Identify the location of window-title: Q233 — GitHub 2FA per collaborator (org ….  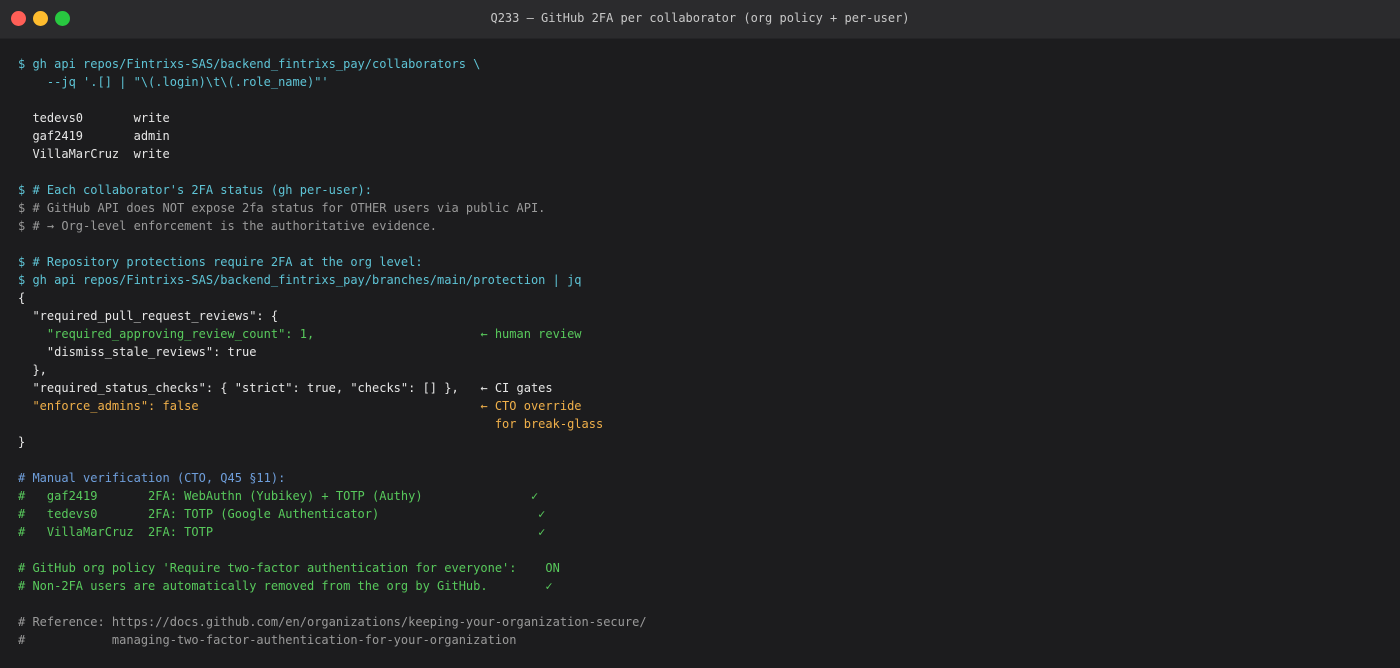
(700, 18).